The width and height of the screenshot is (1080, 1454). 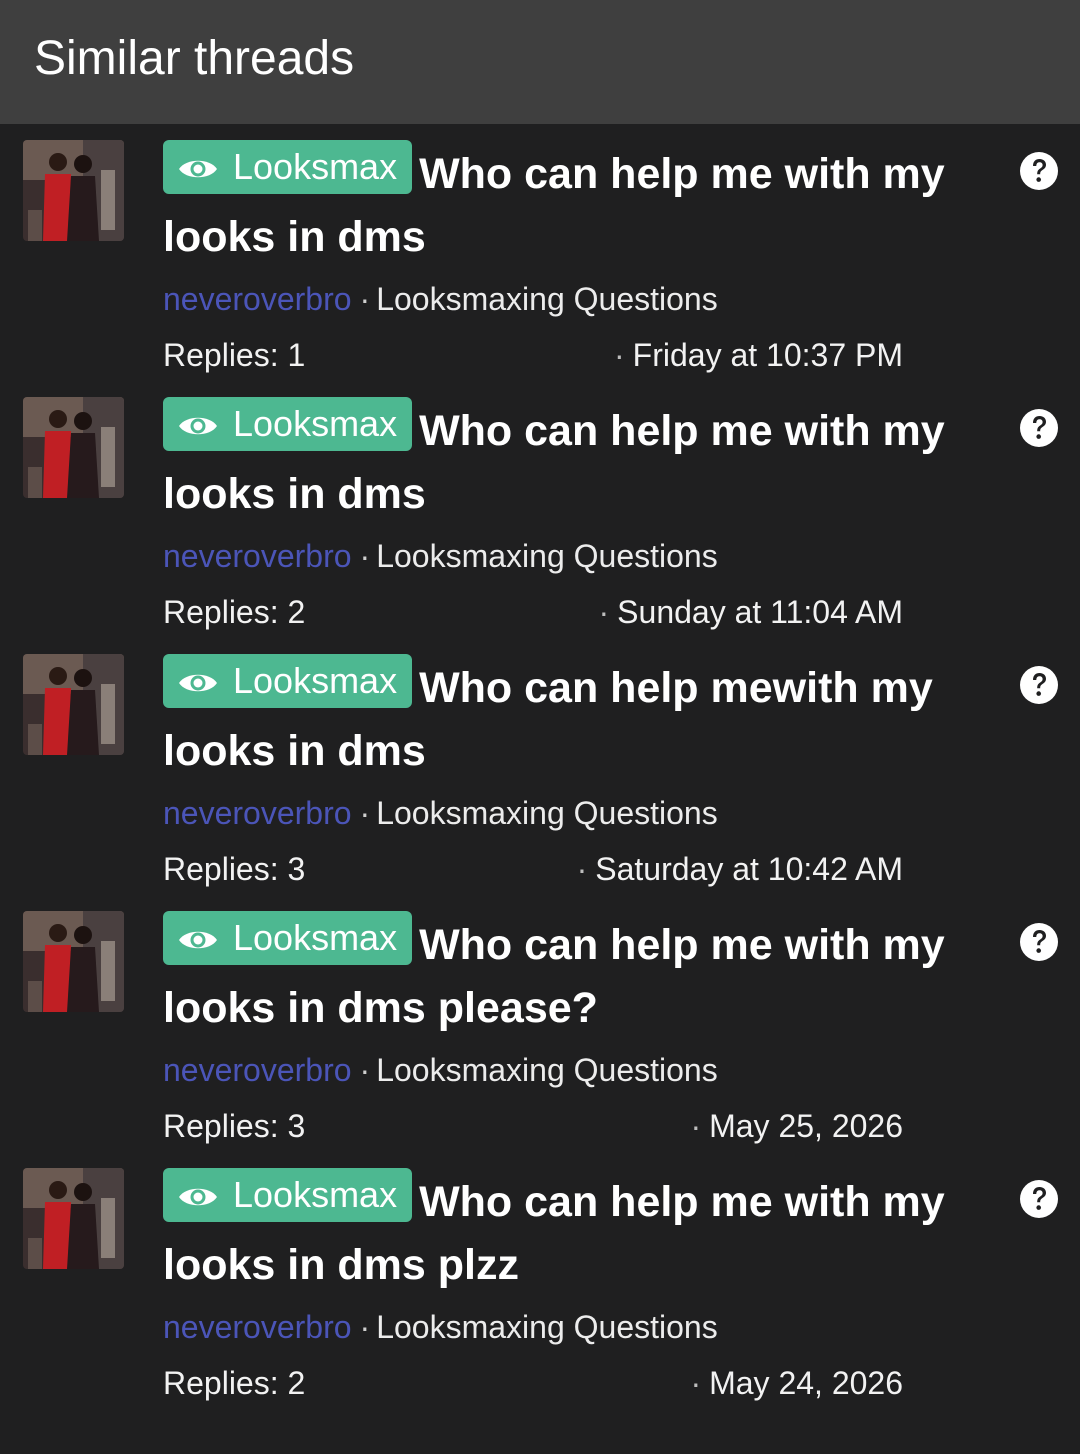 I want to click on date-text: Saturday at 10:42 AM, so click(x=749, y=869).